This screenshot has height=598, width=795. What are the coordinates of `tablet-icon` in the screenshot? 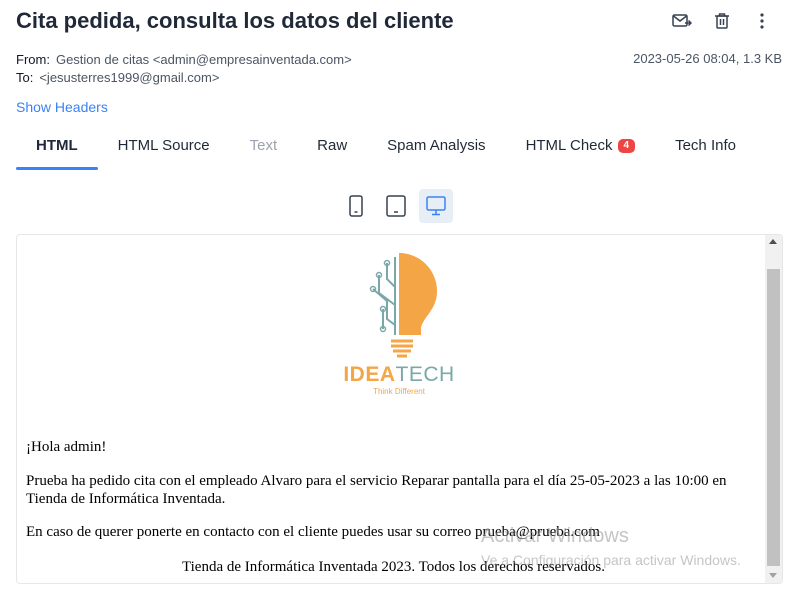 It's located at (396, 206).